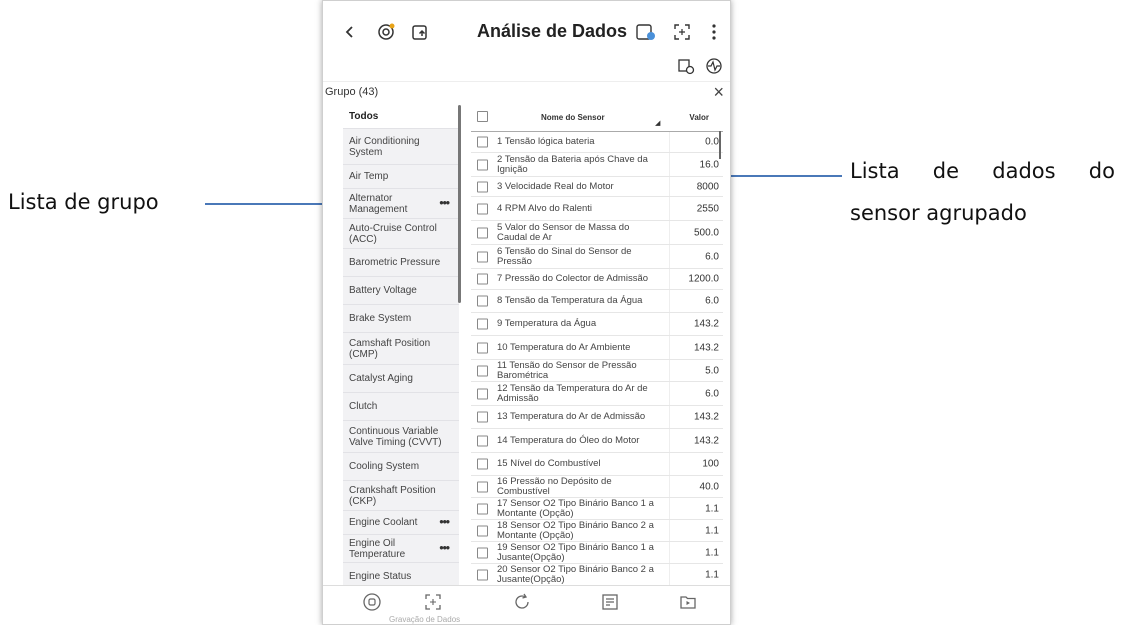 Image resolution: width=1132 pixels, height=625 pixels. What do you see at coordinates (482, 116) in the screenshot?
I see `select-all-checkbox` at bounding box center [482, 116].